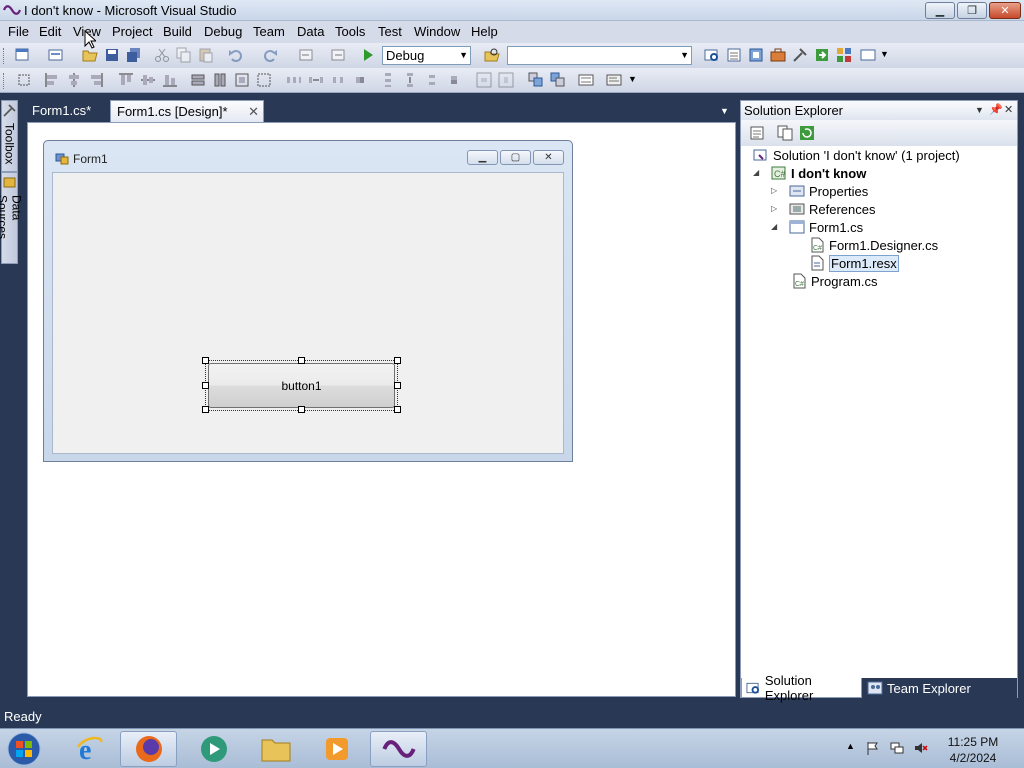  I want to click on volume-muted-icon, so click(921, 748).